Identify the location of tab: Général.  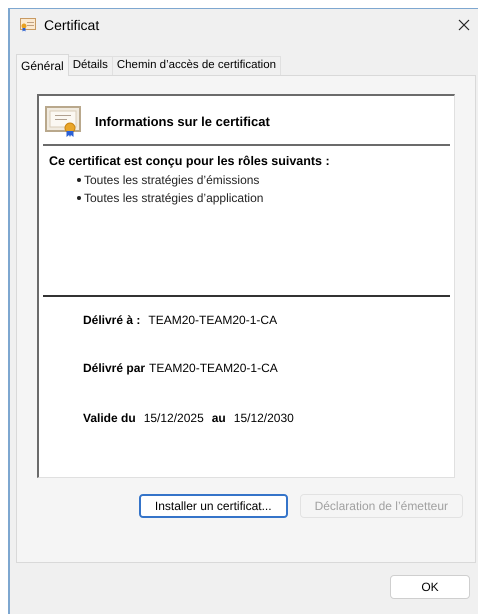
(42, 65).